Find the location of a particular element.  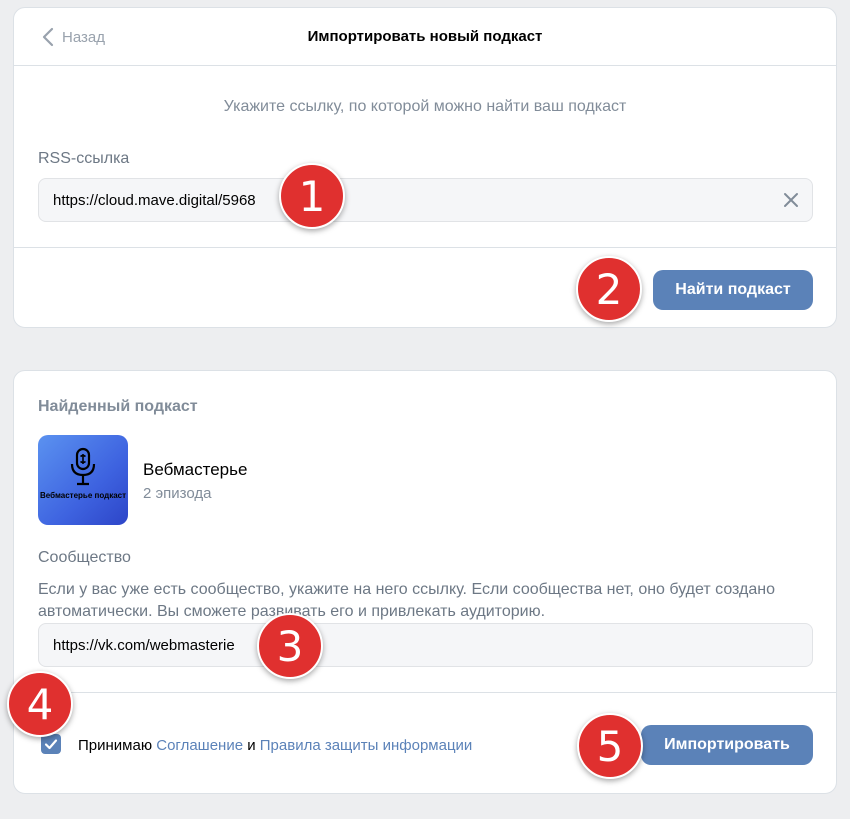

annotation-badge-3: 3 is located at coordinates (290, 646).